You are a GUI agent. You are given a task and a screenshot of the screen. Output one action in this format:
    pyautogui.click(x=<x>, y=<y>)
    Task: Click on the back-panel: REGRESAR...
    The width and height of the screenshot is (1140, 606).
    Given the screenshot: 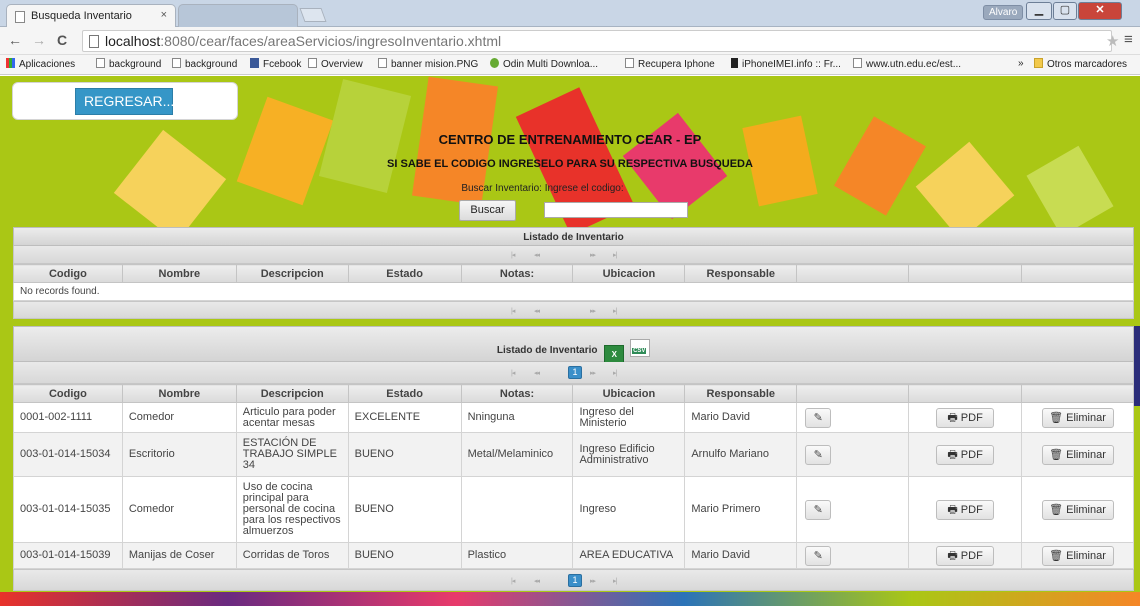 What is the action you would take?
    pyautogui.click(x=125, y=101)
    